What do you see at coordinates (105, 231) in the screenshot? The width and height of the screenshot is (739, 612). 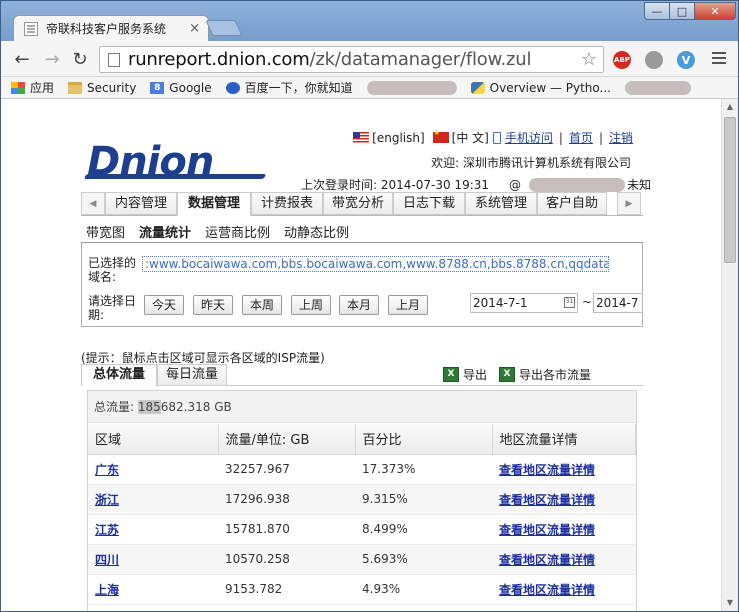 I see `subtab-bandwidth-chart: 带宽图` at bounding box center [105, 231].